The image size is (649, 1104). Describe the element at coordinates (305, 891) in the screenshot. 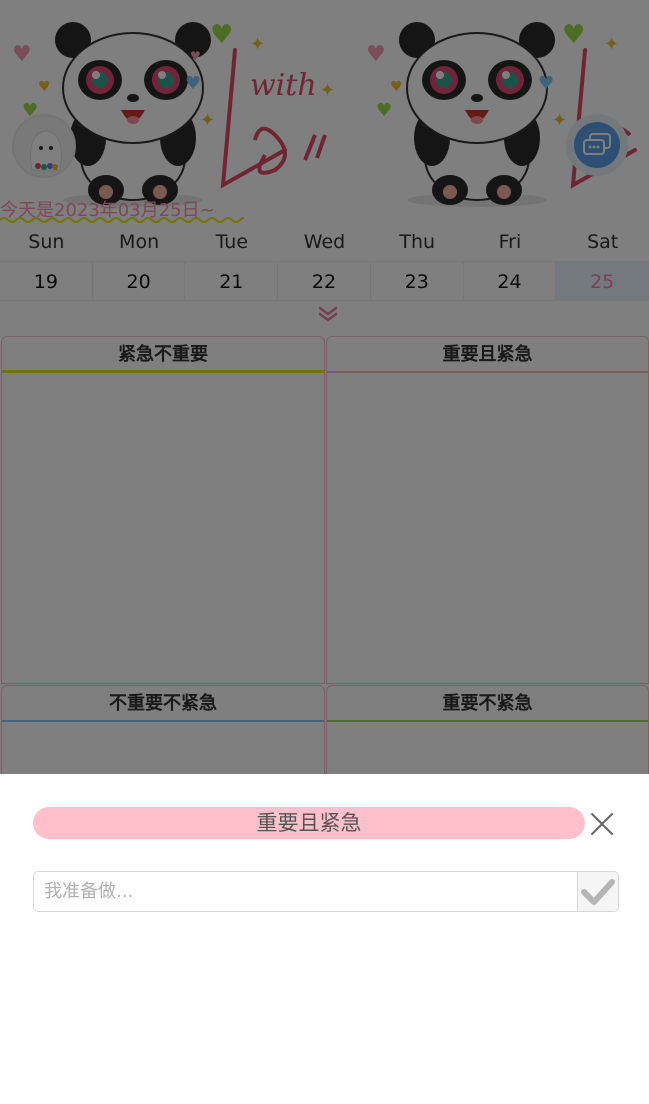

I see `task-input` at that location.